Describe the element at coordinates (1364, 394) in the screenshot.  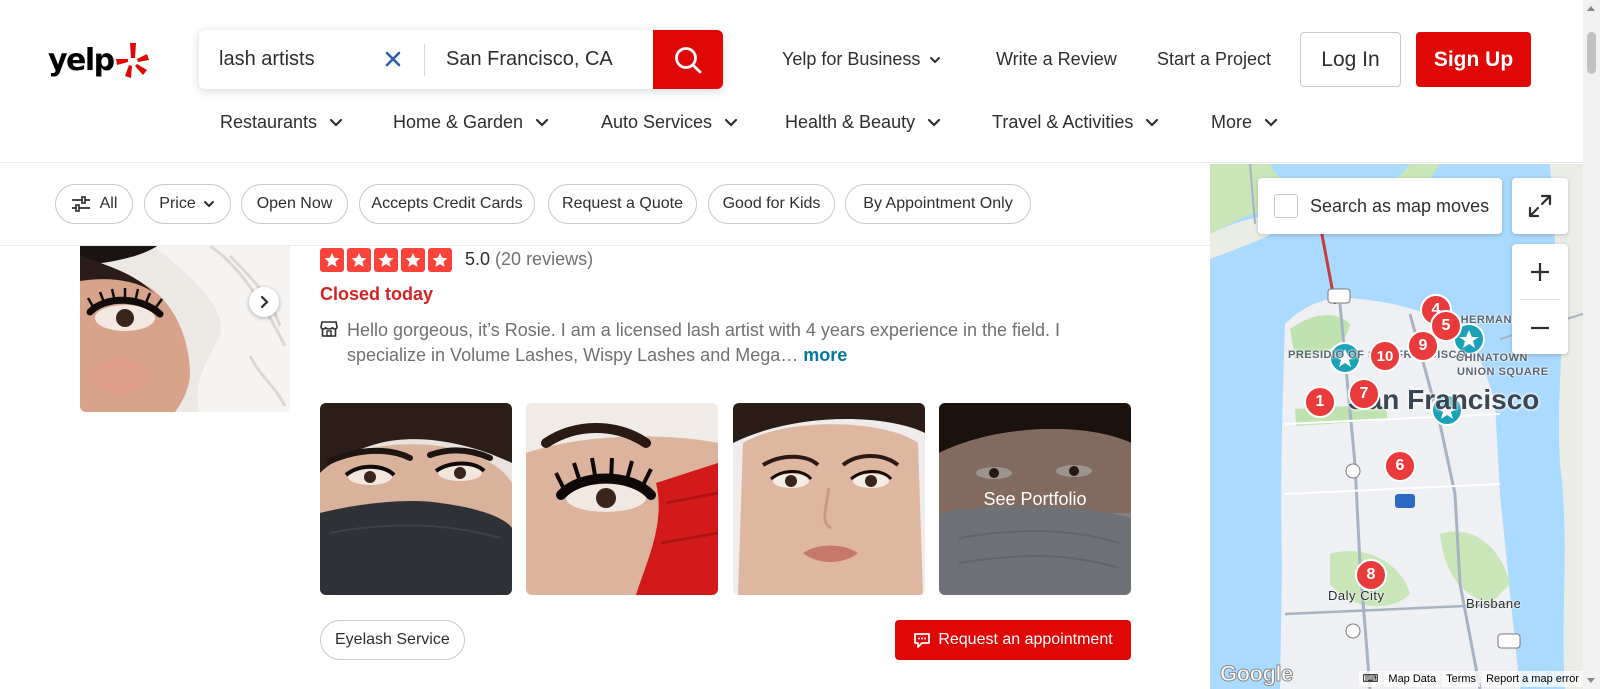
I see `map-marker: 7` at that location.